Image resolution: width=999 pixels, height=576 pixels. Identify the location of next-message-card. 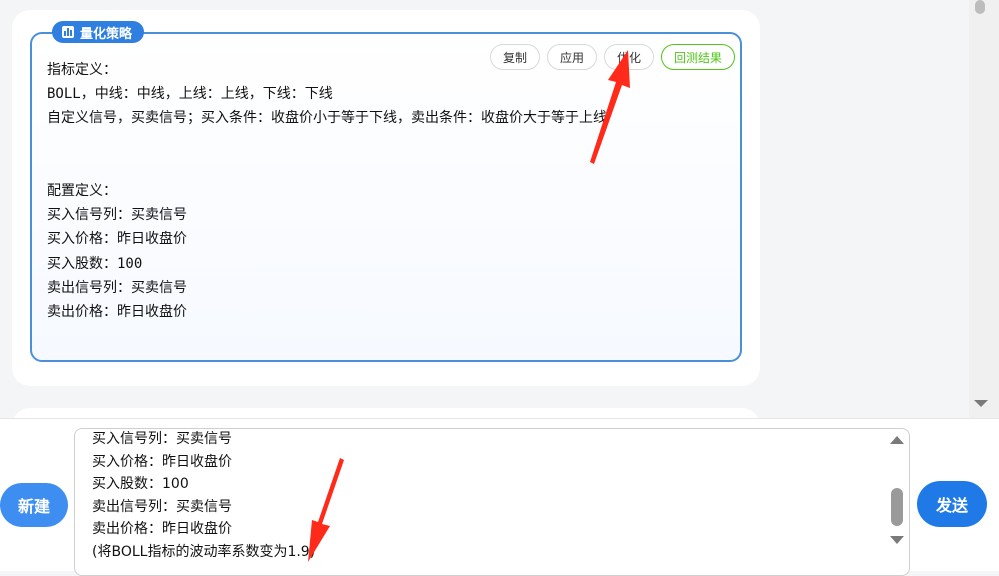
(386, 413).